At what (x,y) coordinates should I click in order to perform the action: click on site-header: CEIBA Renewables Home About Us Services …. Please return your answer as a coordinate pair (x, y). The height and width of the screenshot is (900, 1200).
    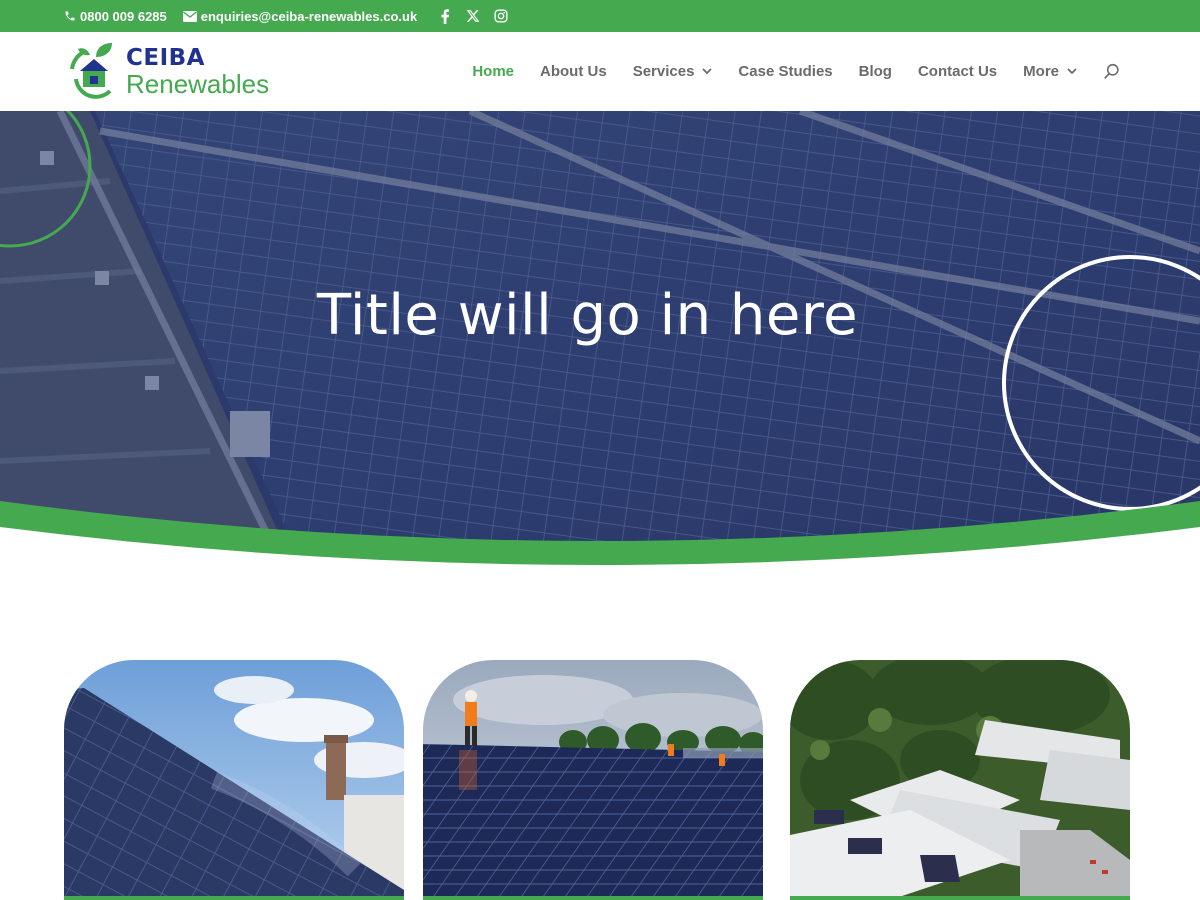
    Looking at the image, I should click on (600, 71).